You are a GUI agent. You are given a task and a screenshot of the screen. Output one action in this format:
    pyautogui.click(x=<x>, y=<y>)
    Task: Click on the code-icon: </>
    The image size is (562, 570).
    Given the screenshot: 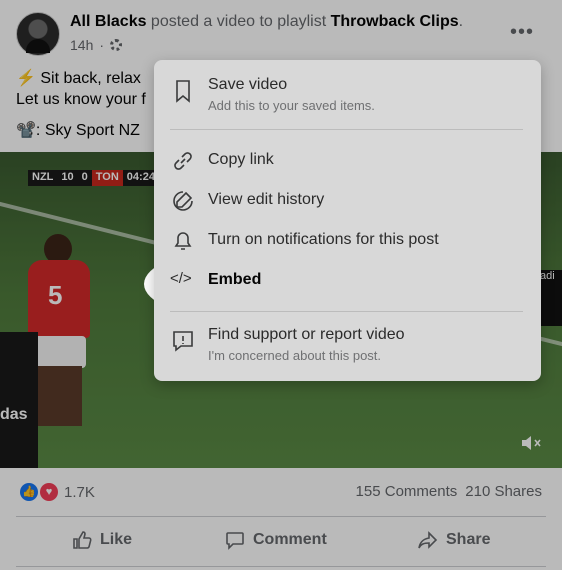 What is the action you would take?
    pyautogui.click(x=181, y=278)
    